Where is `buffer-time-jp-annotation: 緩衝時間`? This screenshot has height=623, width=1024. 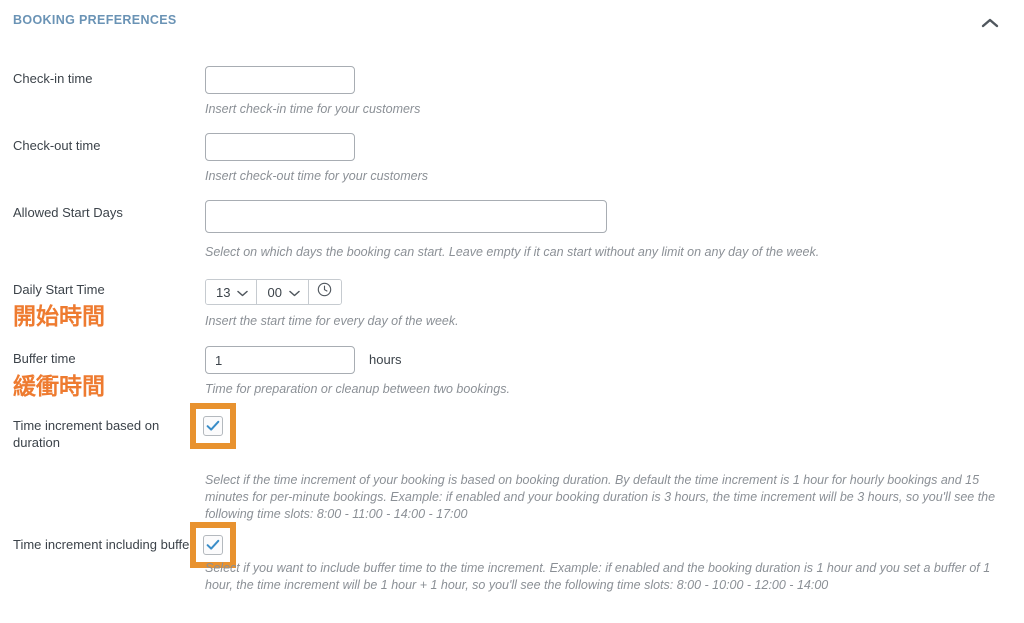
buffer-time-jp-annotation: 緩衝時間 is located at coordinates (59, 386).